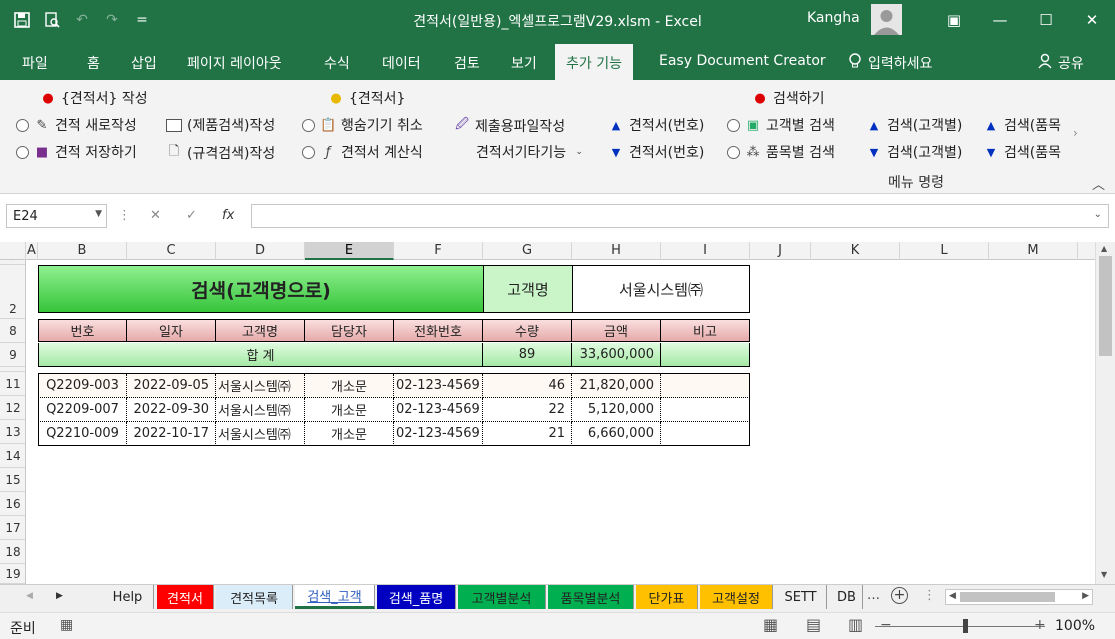  What do you see at coordinates (1092, 20) in the screenshot?
I see `close-icon: ✕` at bounding box center [1092, 20].